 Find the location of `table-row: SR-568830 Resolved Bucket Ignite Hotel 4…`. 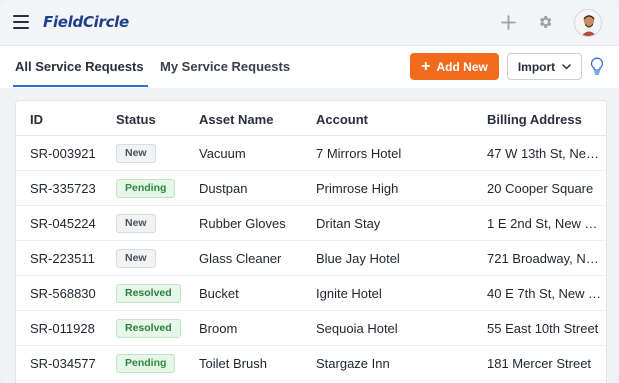

table-row: SR-568830 Resolved Bucket Ignite Hotel 4… is located at coordinates (311, 293).